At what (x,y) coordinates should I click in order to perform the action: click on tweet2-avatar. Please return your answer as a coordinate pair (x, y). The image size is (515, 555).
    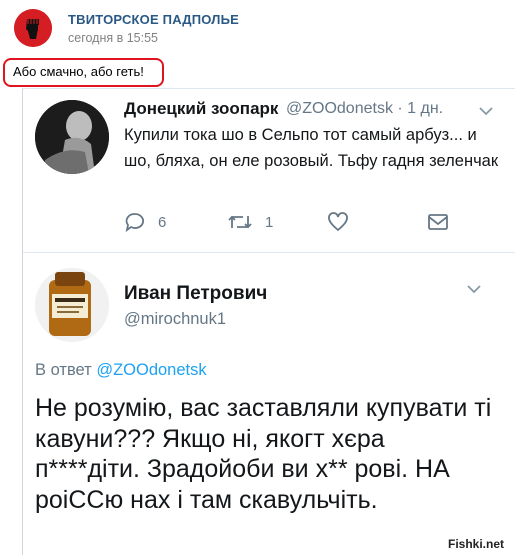
    Looking at the image, I should click on (72, 305).